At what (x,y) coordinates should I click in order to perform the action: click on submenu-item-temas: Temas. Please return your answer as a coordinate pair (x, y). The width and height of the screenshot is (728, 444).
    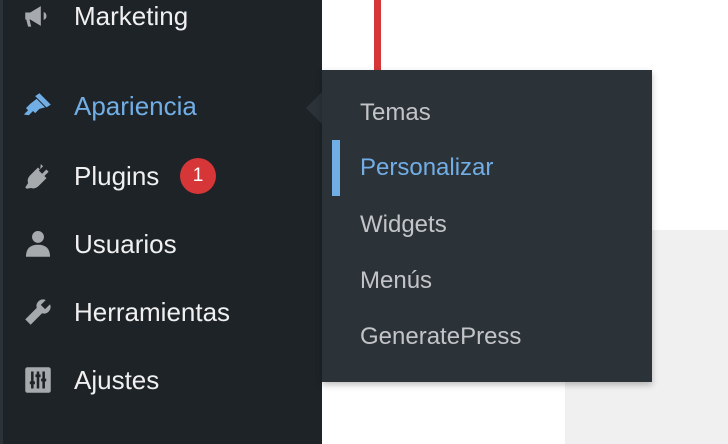
    Looking at the image, I should click on (487, 113).